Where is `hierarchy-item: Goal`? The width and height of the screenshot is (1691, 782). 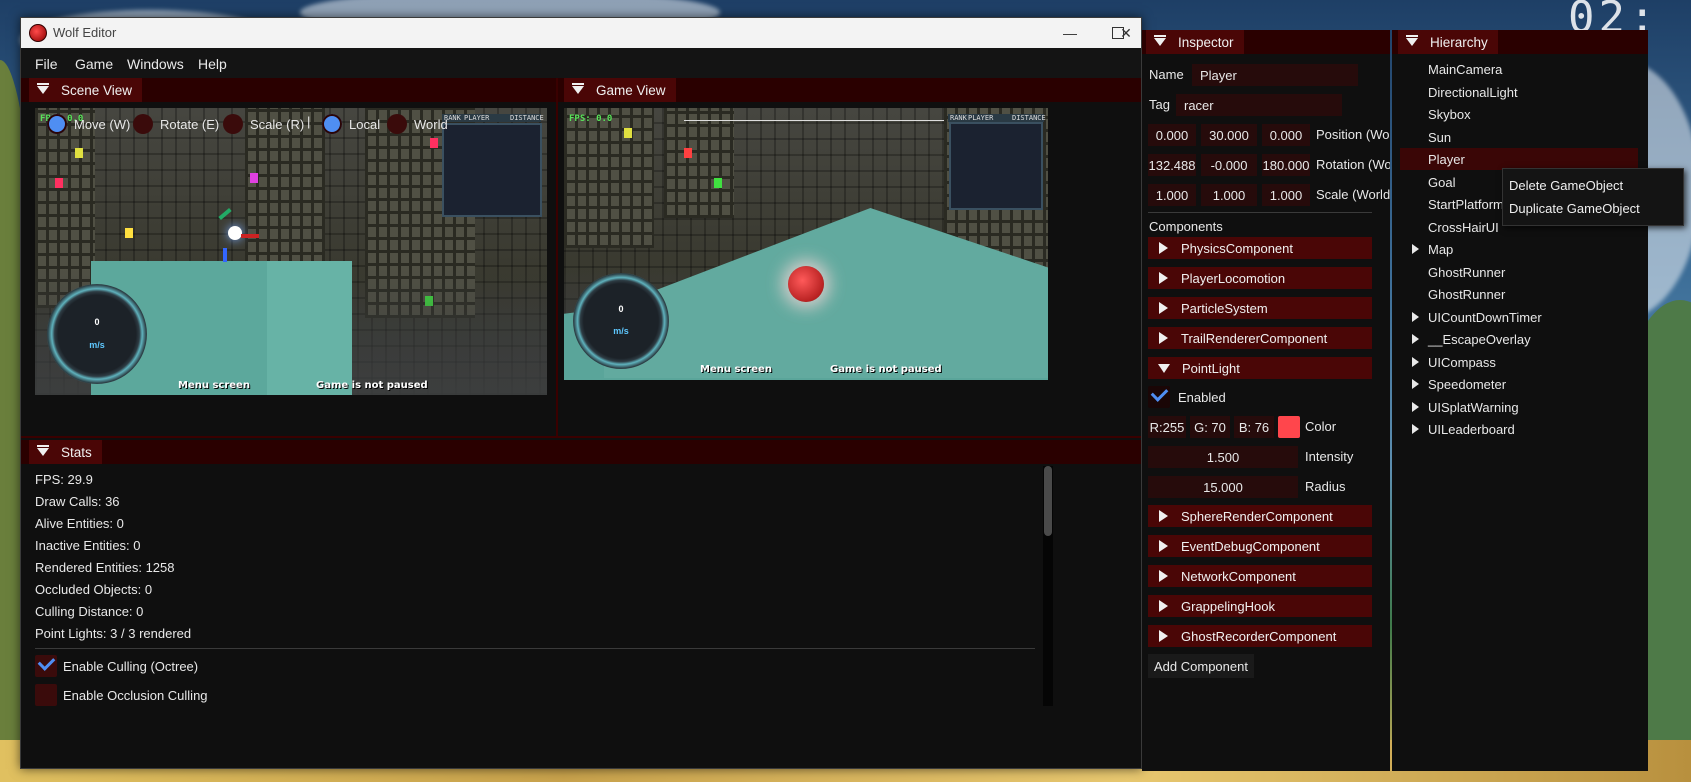 hierarchy-item: Goal is located at coordinates (1441, 182).